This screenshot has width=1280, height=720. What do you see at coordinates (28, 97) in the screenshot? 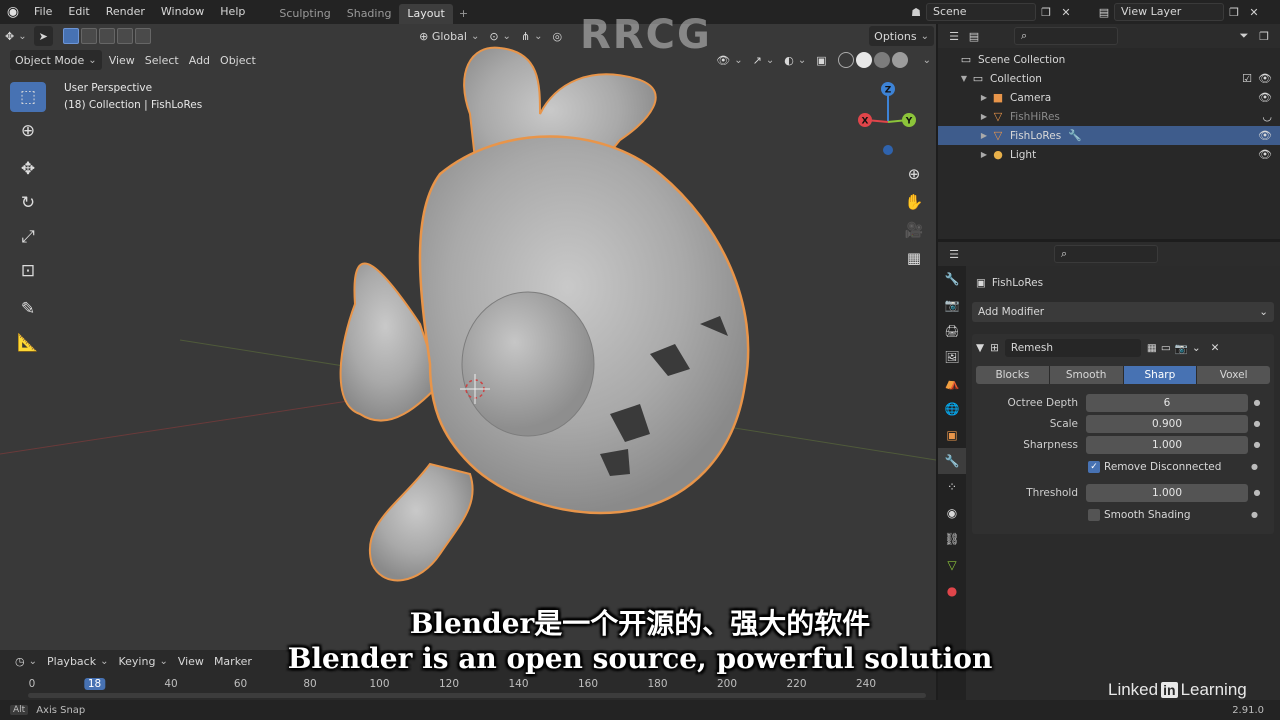
I see `select-box-icon: ⬚` at bounding box center [28, 97].